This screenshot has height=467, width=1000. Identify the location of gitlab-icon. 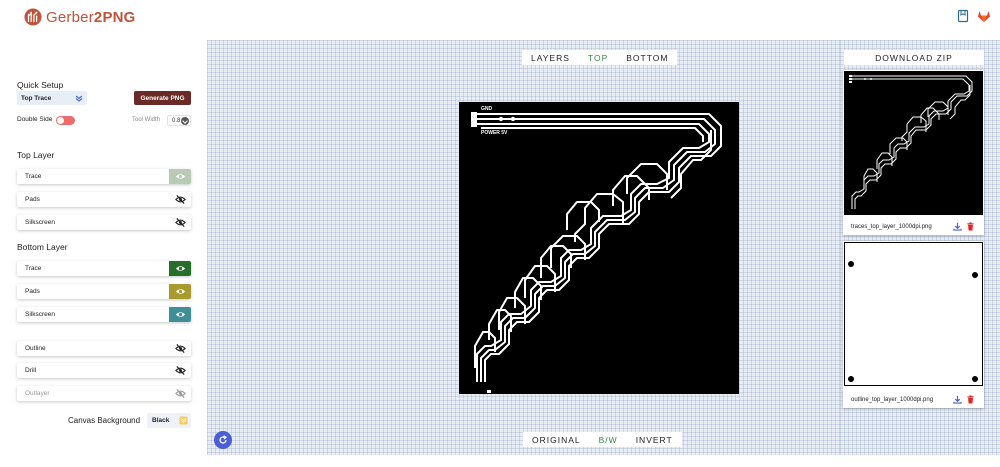
(984, 16).